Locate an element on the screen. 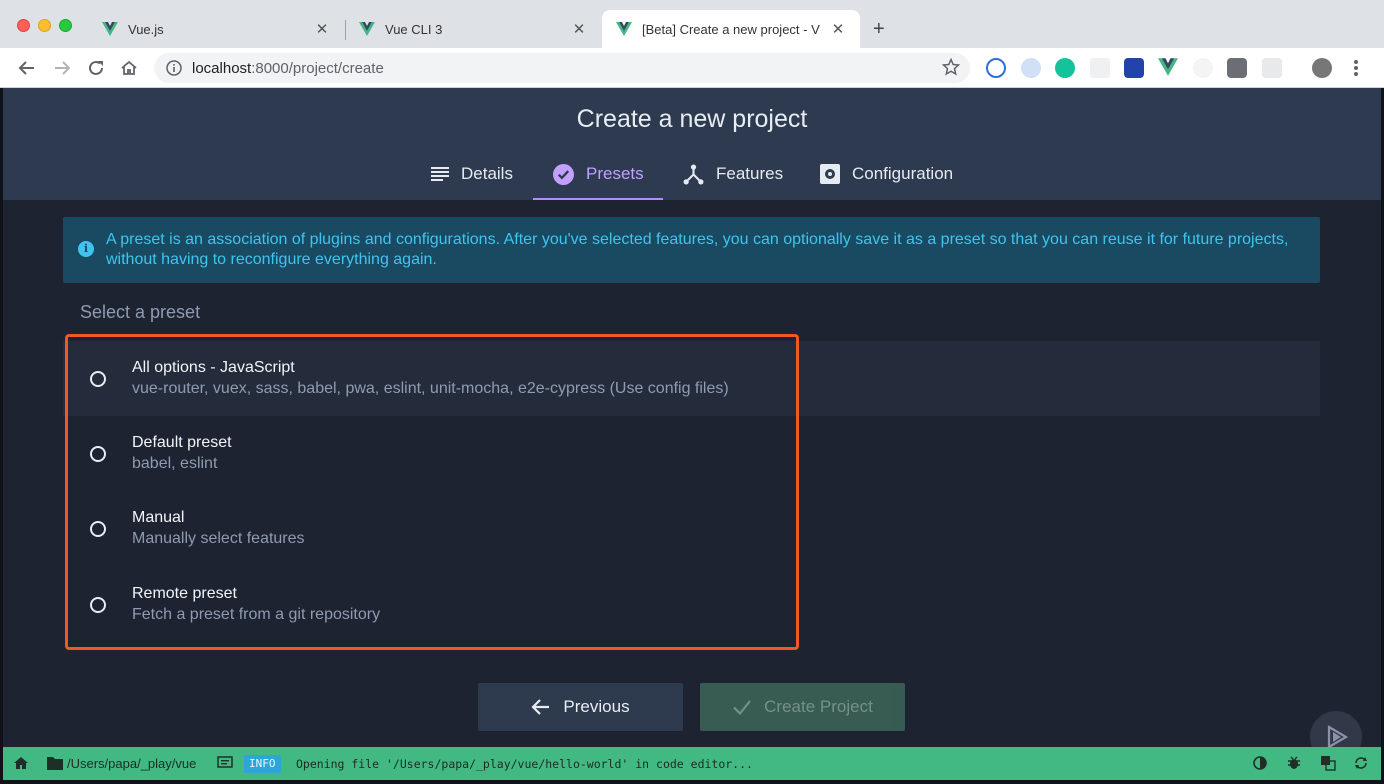  section-label: Select a preset is located at coordinates (140, 312).